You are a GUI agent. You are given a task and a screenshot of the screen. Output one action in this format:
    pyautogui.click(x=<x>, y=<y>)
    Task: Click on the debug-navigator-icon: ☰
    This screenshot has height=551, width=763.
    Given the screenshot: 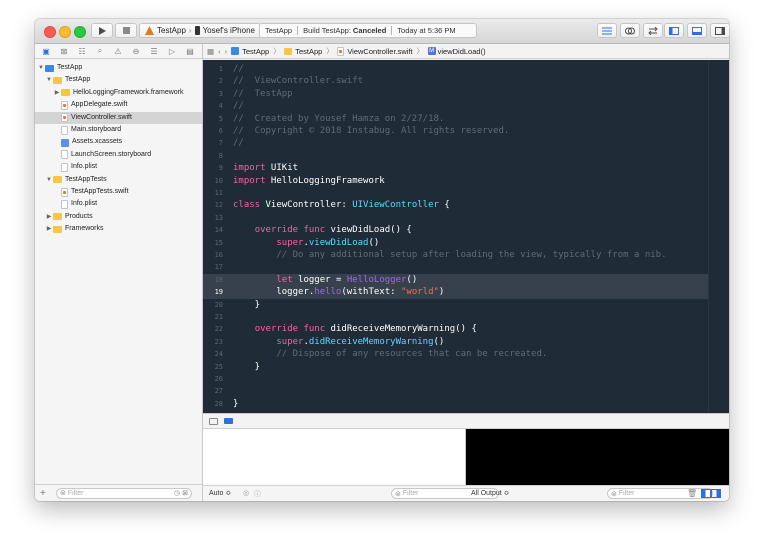 What is the action you would take?
    pyautogui.click(x=154, y=51)
    